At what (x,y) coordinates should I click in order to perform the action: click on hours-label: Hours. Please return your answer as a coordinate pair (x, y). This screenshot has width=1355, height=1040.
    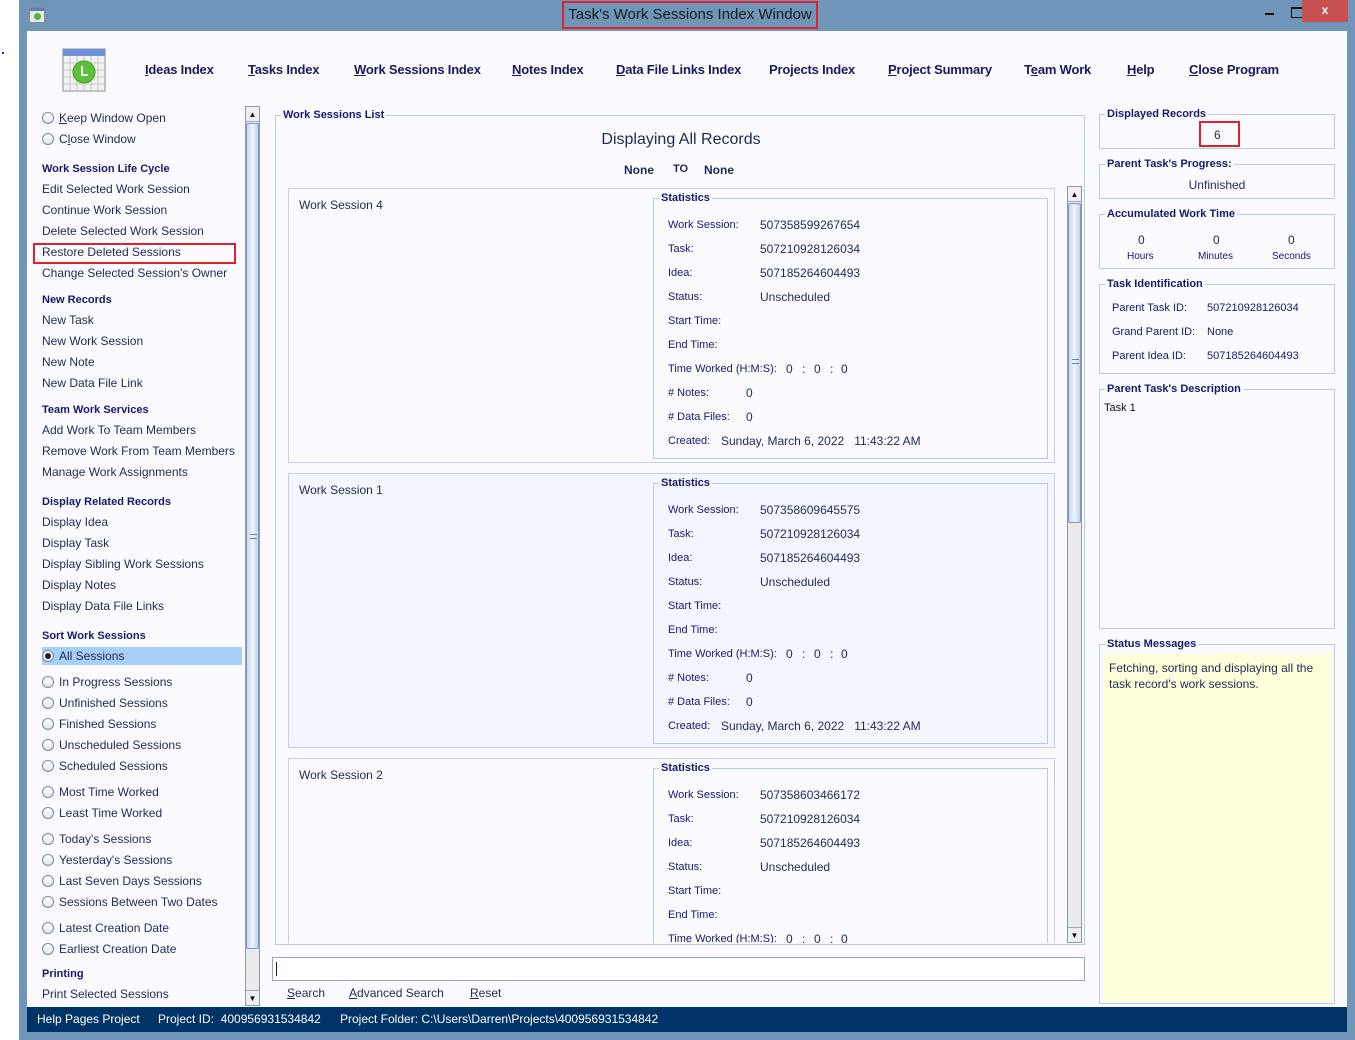
    Looking at the image, I should click on (1140, 256).